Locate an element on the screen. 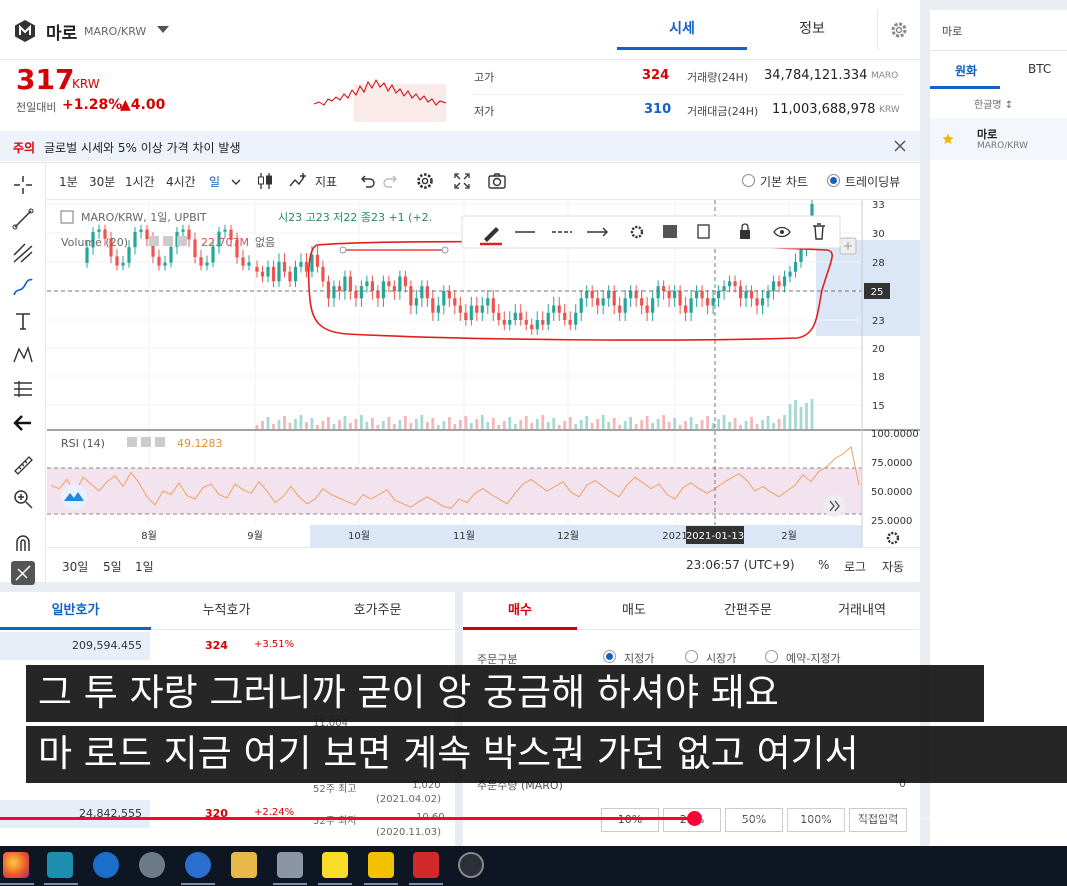 This screenshot has height=886, width=1067. column-header-name: 한글명 ↕ is located at coordinates (993, 103).